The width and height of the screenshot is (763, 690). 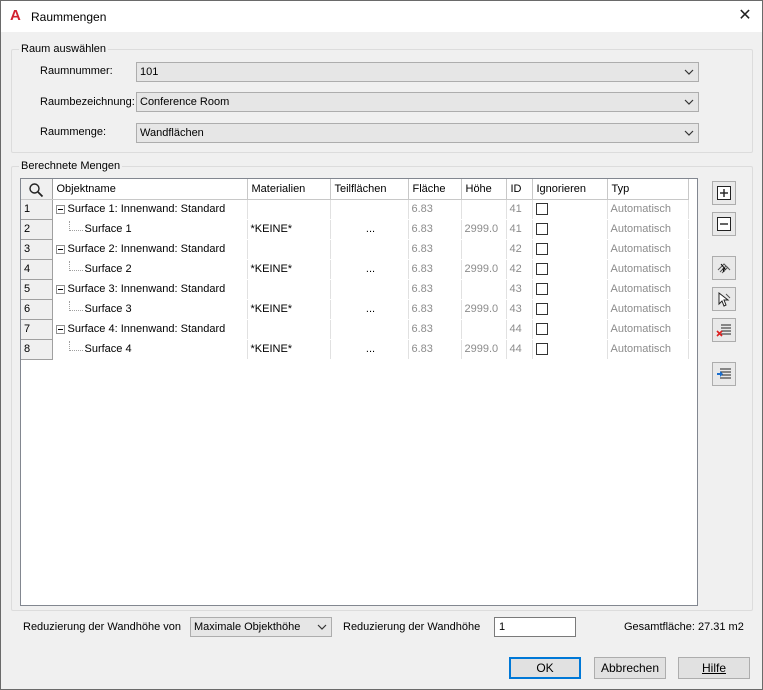 What do you see at coordinates (570, 209) in the screenshot?
I see `ignore-cell` at bounding box center [570, 209].